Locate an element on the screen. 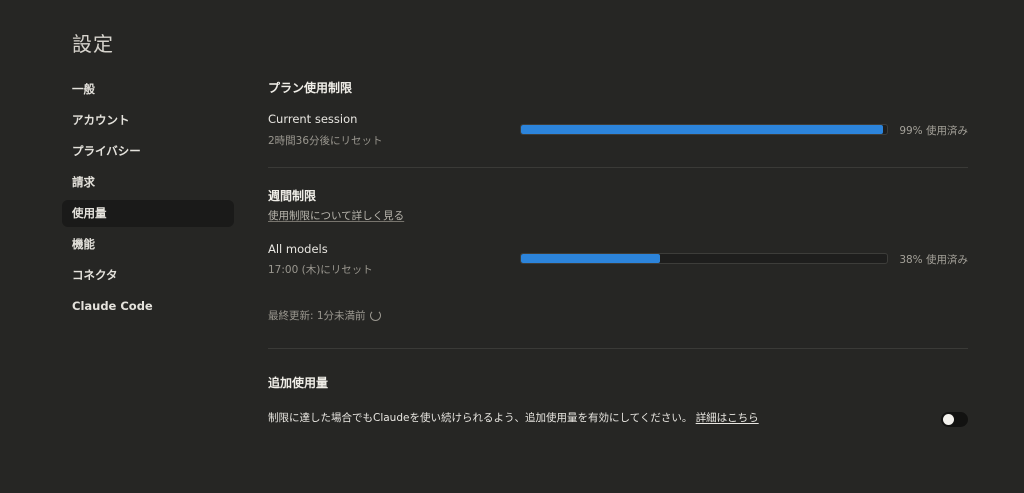 The width and height of the screenshot is (1024, 493). current-session-progress-fill is located at coordinates (702, 129).